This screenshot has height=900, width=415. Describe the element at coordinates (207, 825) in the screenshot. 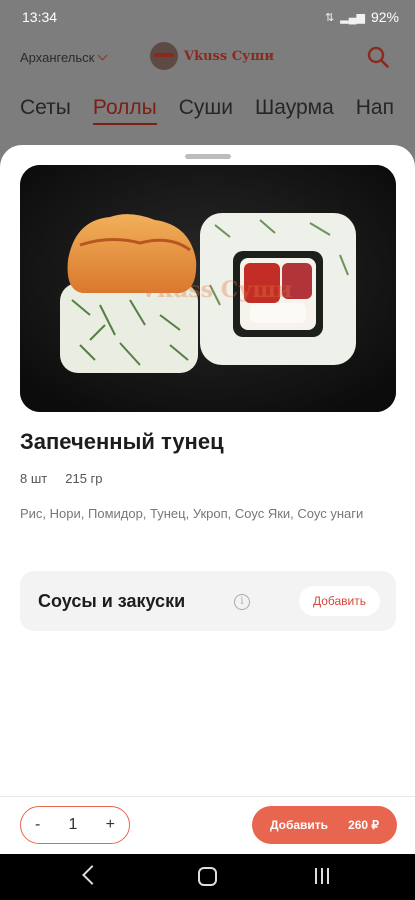

I see `order-bar: - 1 + Добавить 260 ₽` at that location.